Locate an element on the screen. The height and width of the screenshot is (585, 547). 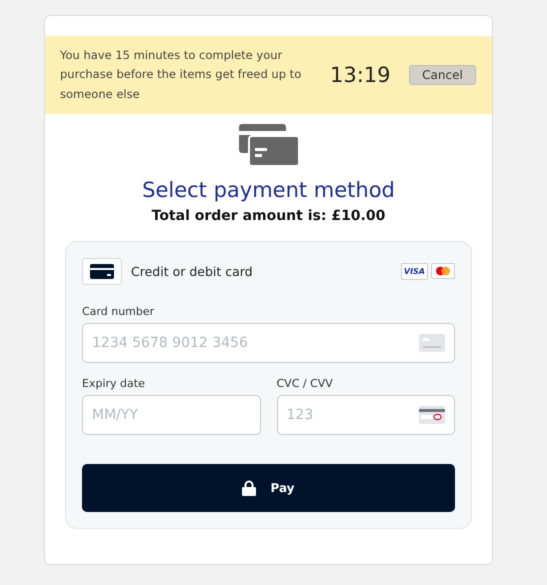
page-title: Select payment method is located at coordinates (268, 190).